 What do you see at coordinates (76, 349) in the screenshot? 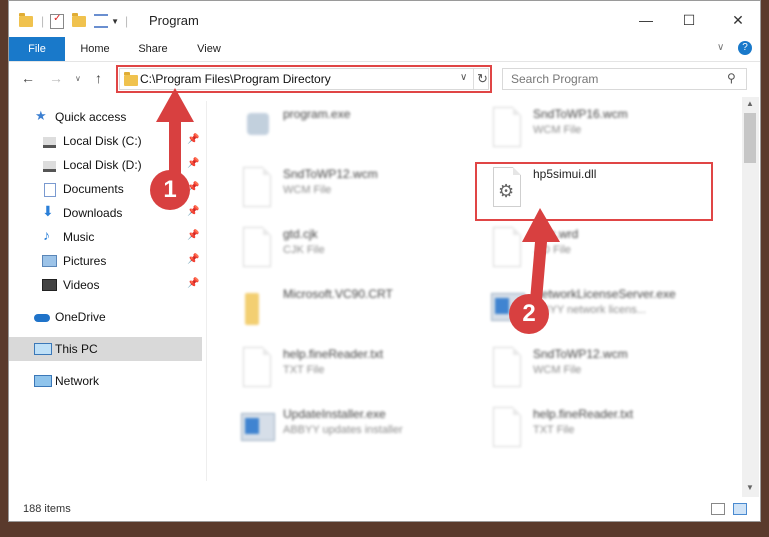
I see `sidebar-item-label: This PC` at bounding box center [76, 349].